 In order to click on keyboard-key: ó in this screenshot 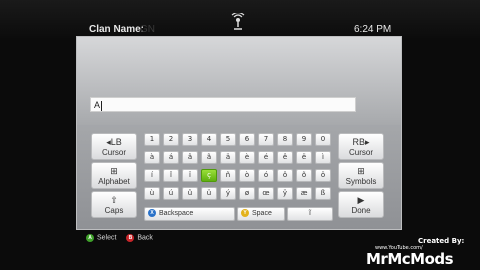, I will do `click(266, 175)`.